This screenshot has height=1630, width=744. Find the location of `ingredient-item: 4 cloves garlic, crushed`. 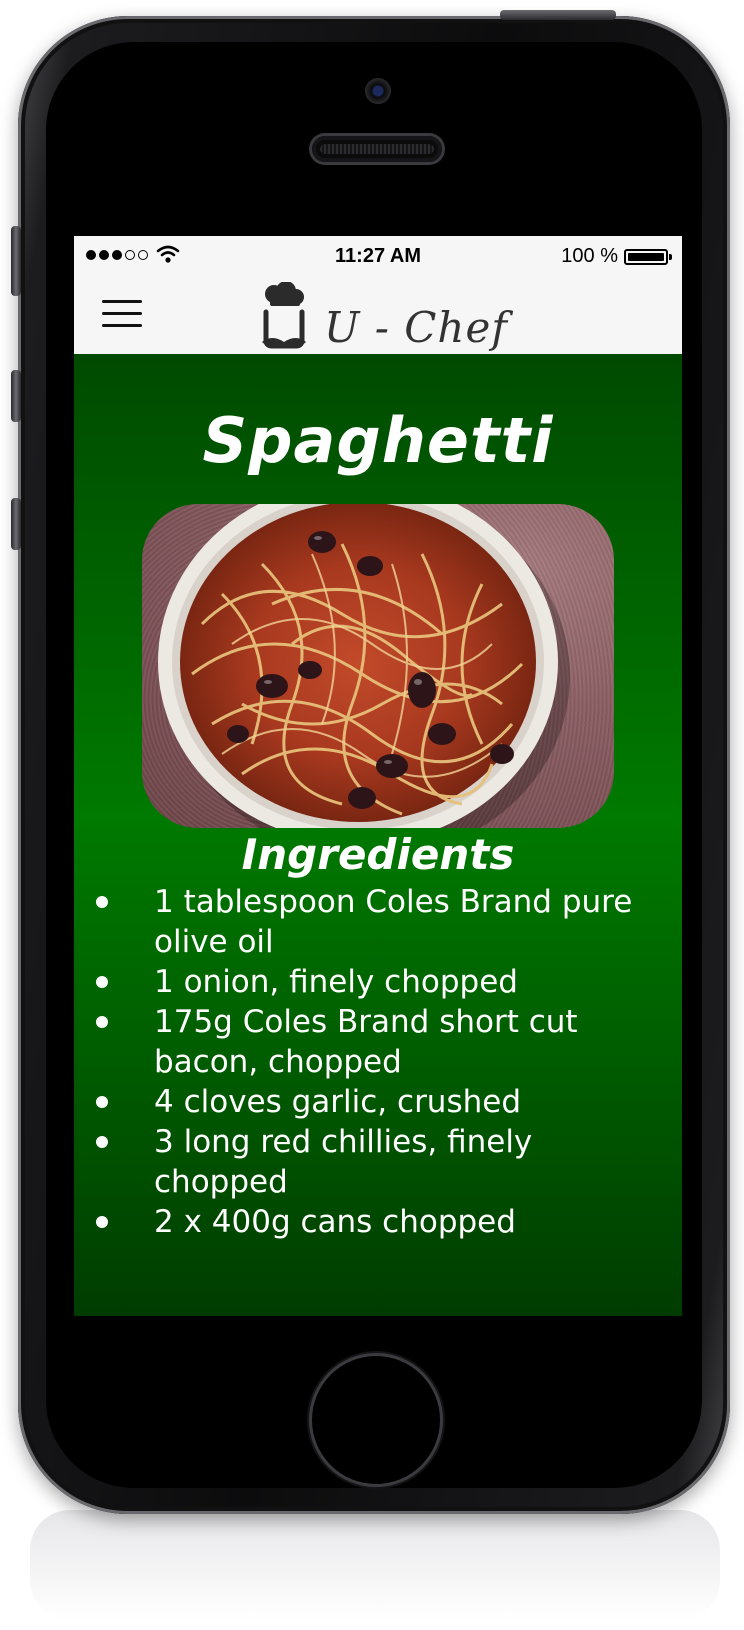

ingredient-item: 4 cloves garlic, crushed is located at coordinates (378, 1102).